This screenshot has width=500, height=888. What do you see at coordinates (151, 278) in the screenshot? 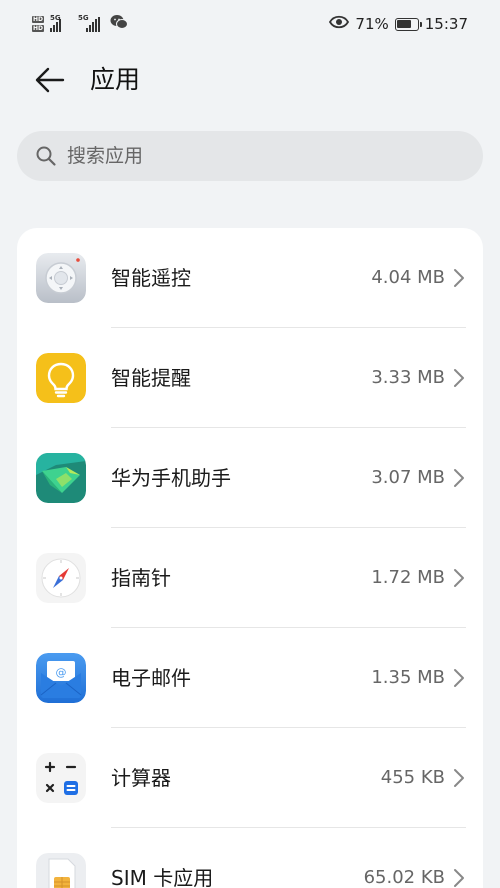
I see `app-name: 智能遥控` at bounding box center [151, 278].